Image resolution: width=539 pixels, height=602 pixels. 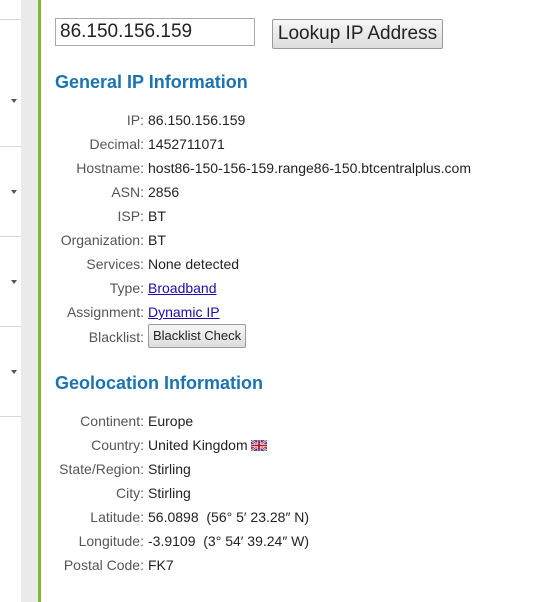 I want to click on row-label: Latitude:, so click(x=117, y=517).